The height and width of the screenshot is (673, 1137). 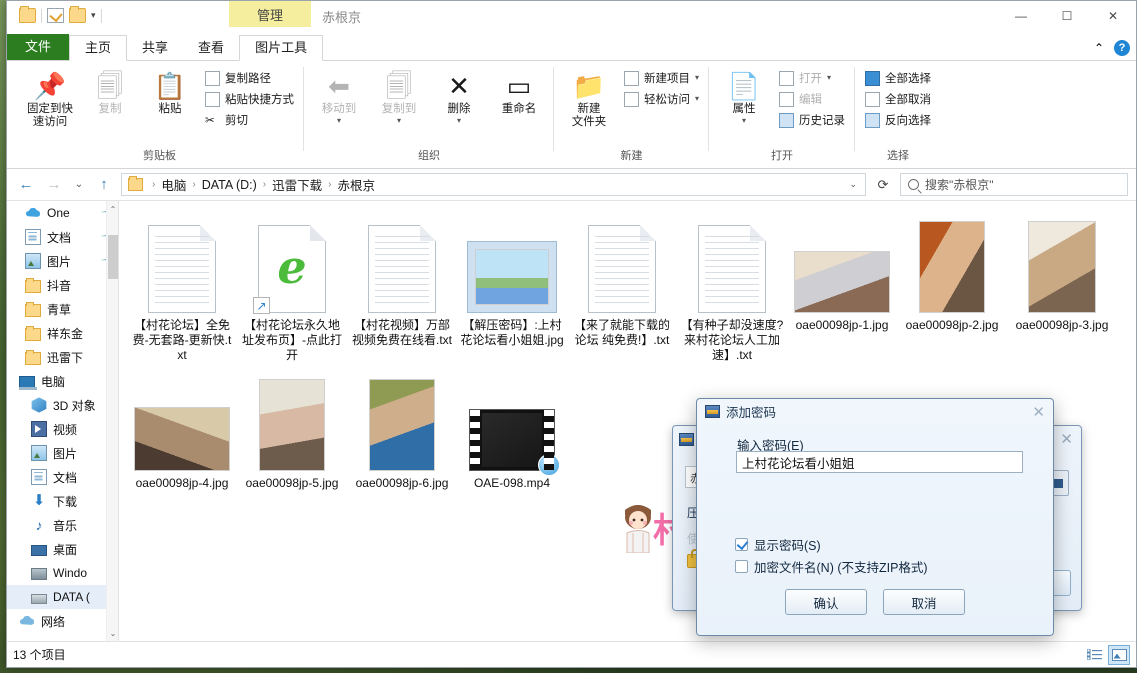 I want to click on breadcrumb: › 电脑 › DATA (D:) › 迅雷下载 › 赤根京 ⌄, so click(x=493, y=184).